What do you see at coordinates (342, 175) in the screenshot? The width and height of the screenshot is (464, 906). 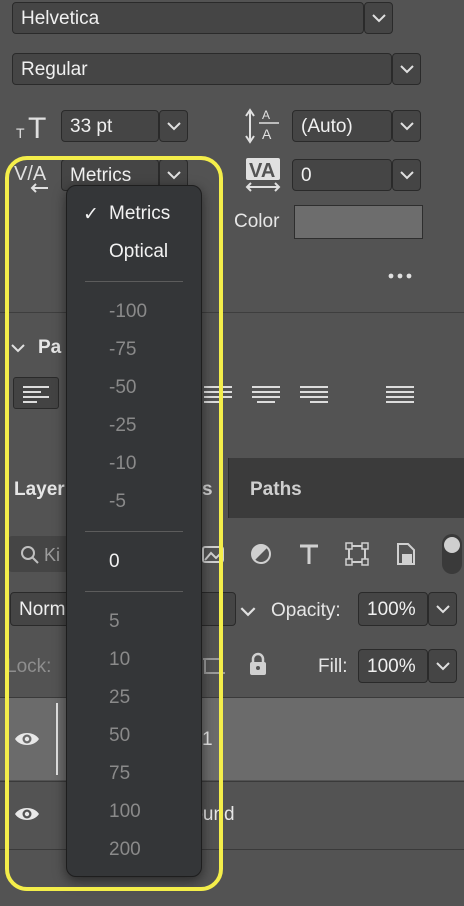 I see `tracking-field: 0` at bounding box center [342, 175].